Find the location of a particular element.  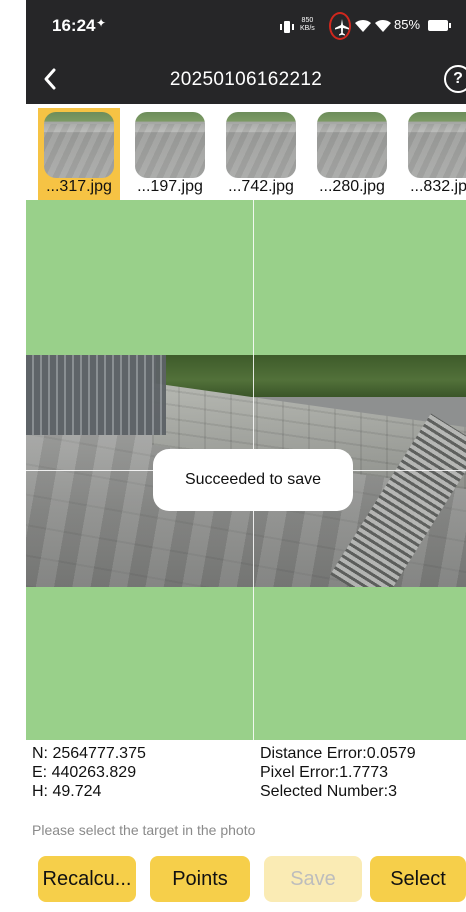

pixel-error: Pixel Error:1.7773 is located at coordinates (324, 772).